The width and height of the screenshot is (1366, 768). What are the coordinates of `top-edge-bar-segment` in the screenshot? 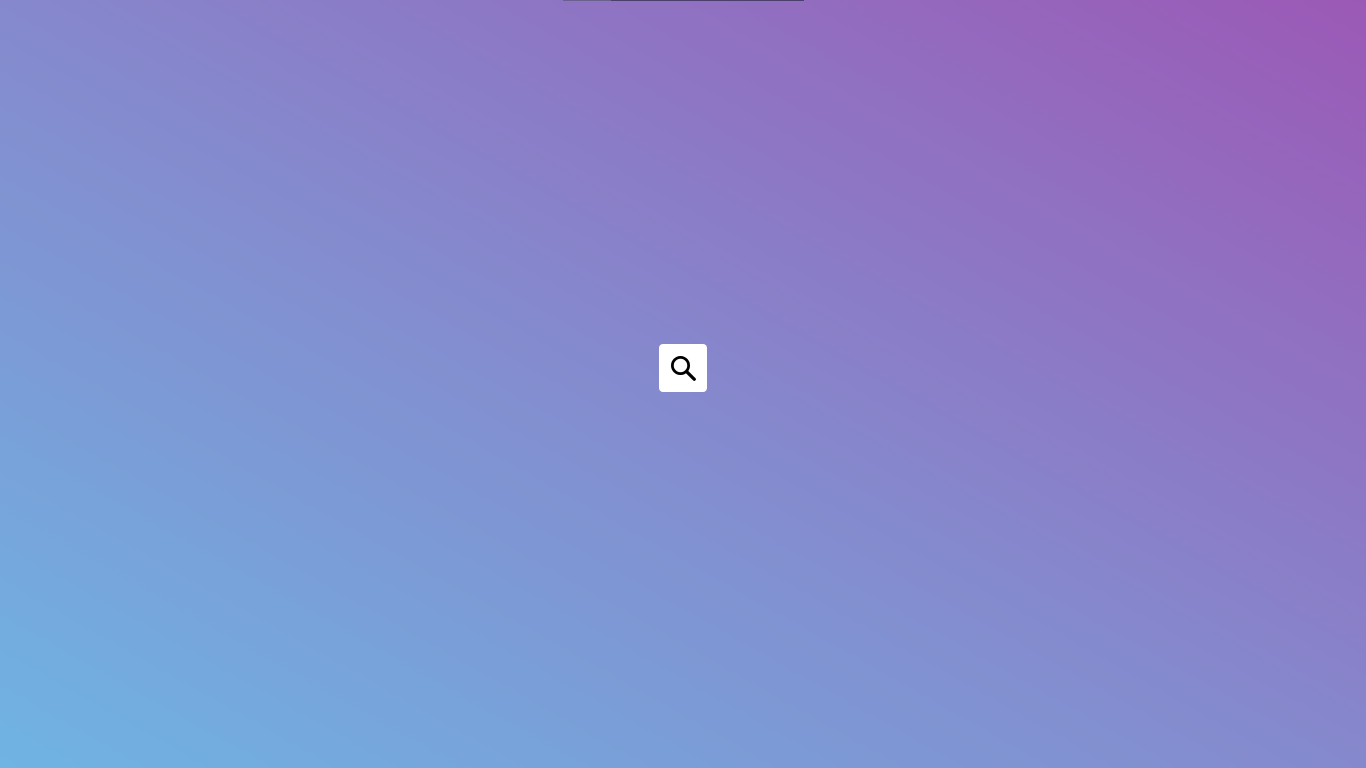 It's located at (587, 0).